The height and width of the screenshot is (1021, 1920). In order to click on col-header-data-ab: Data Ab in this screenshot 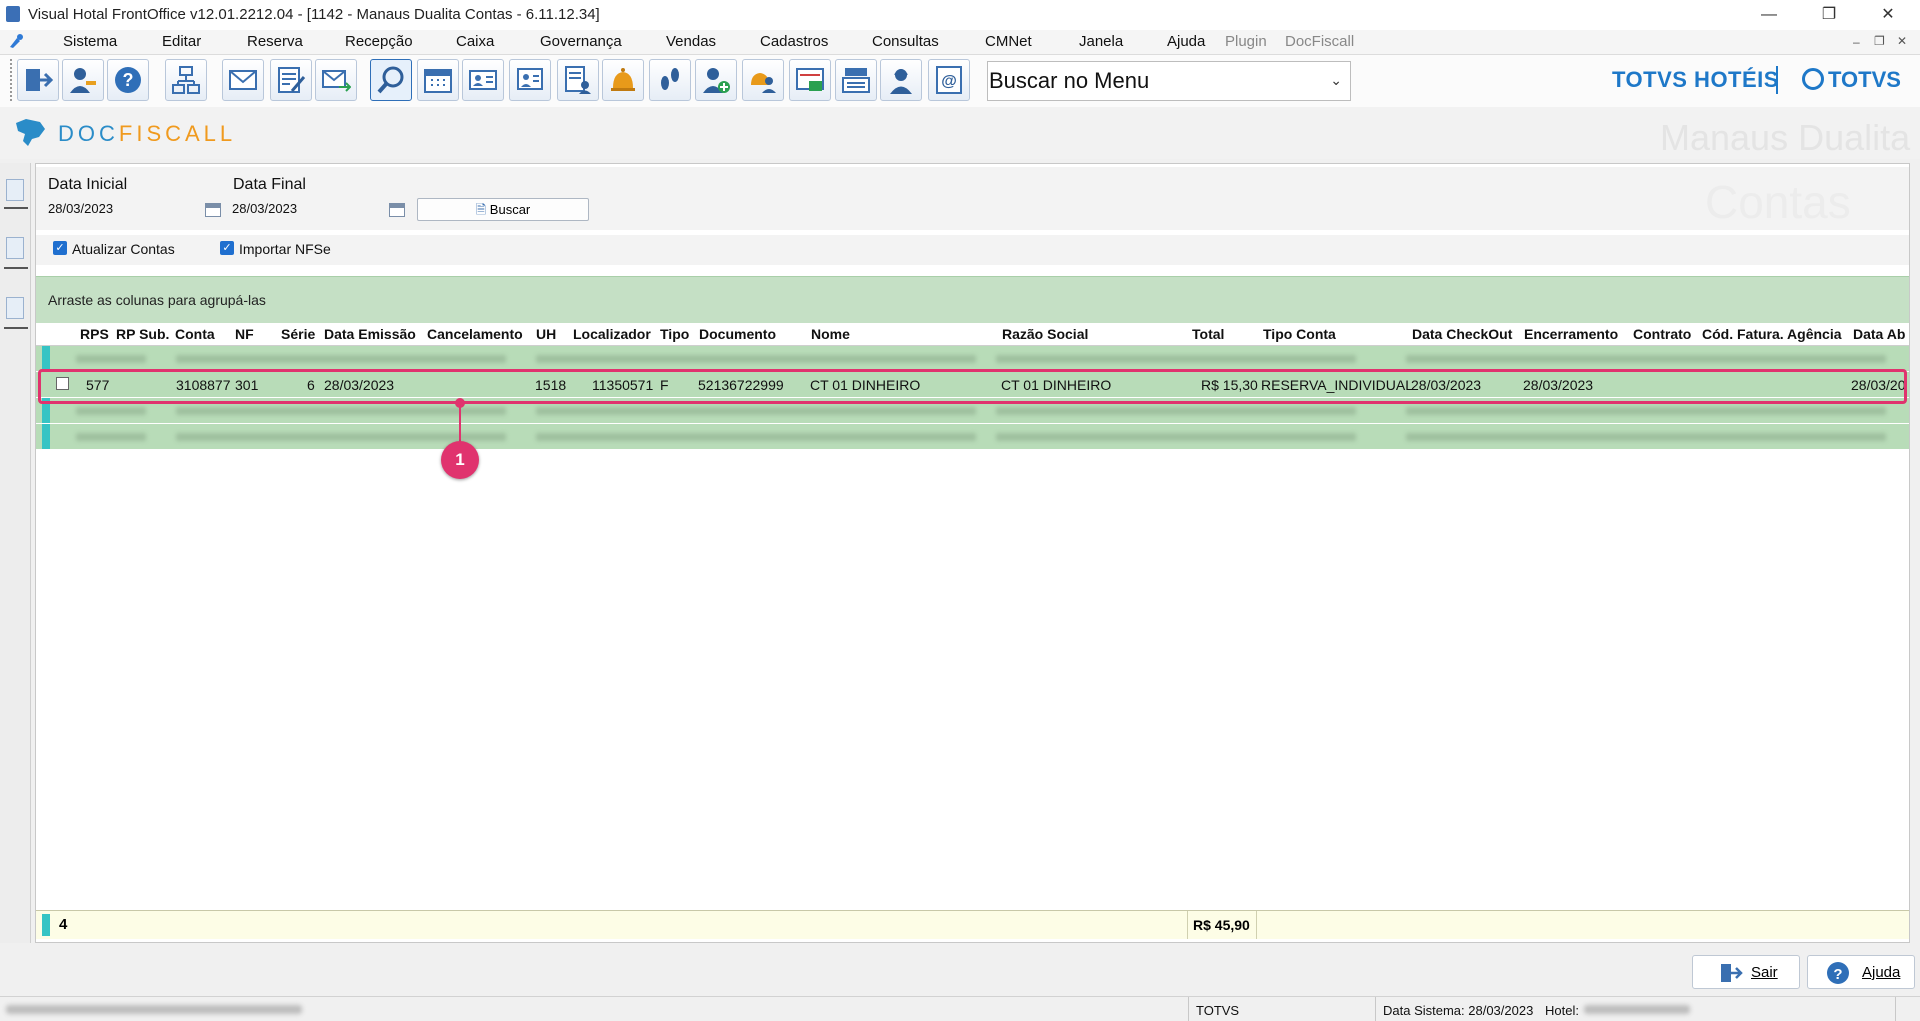, I will do `click(1879, 334)`.